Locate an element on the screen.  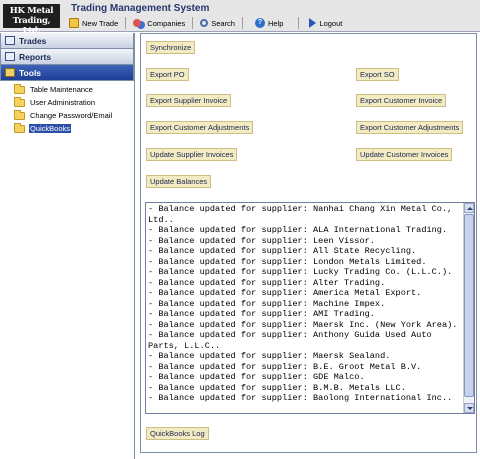
tree-item-user-administration: User Administration is located at coordinates (74, 102).